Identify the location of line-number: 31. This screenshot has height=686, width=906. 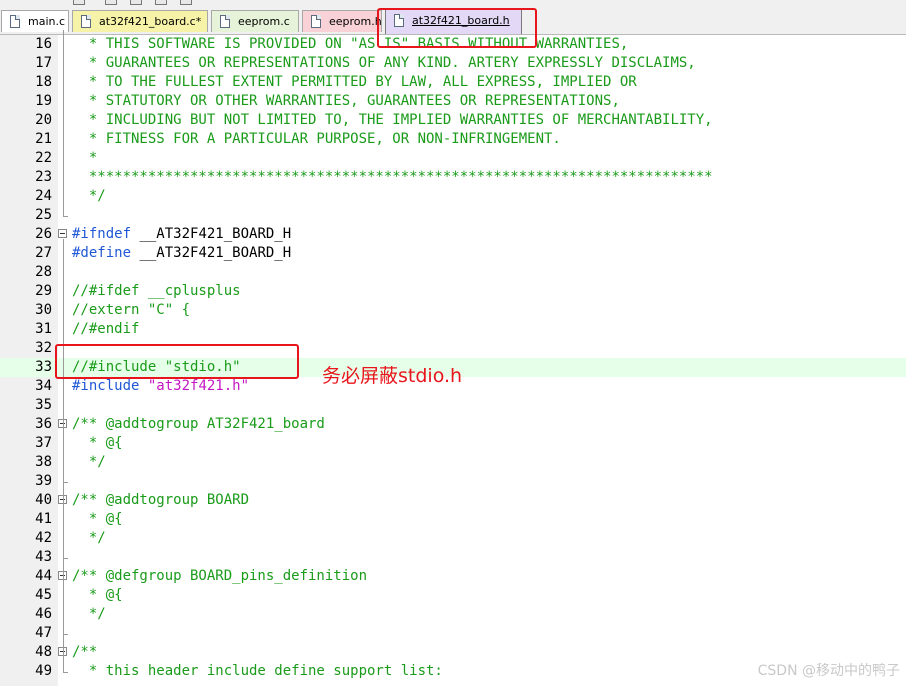
(43, 329).